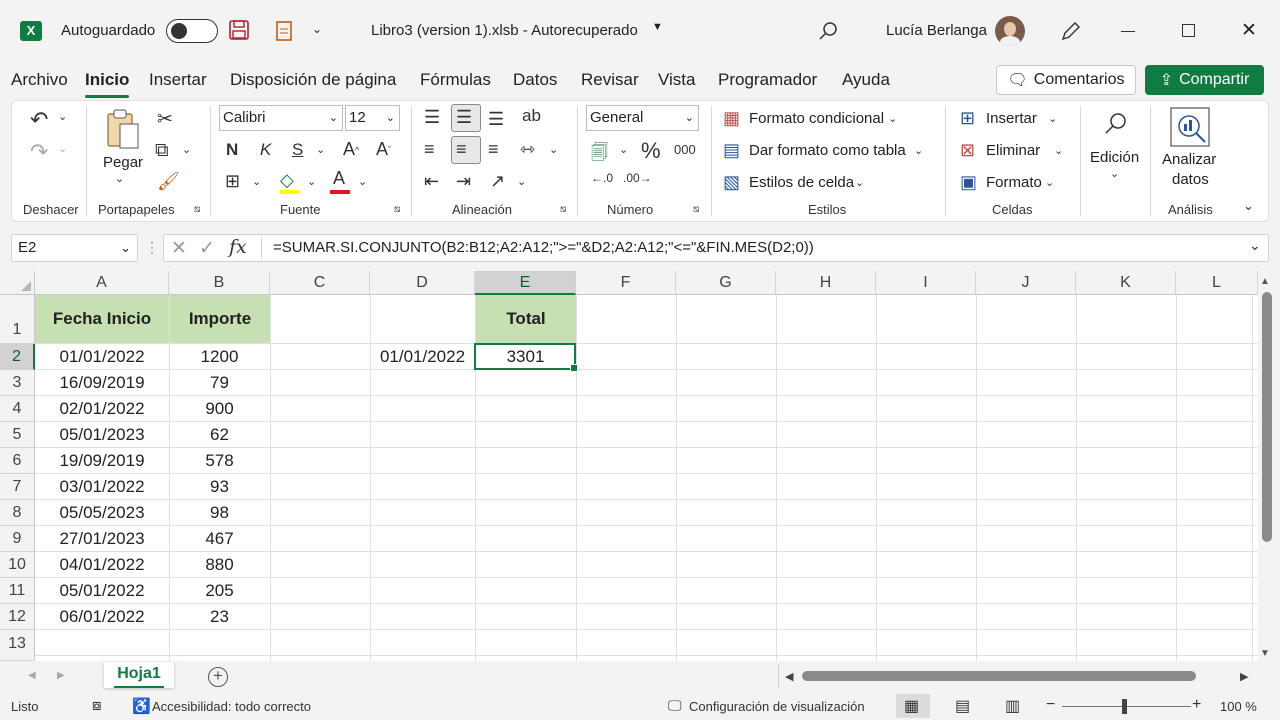  I want to click on decrease-decimal-icon: .00→, so click(637, 178).